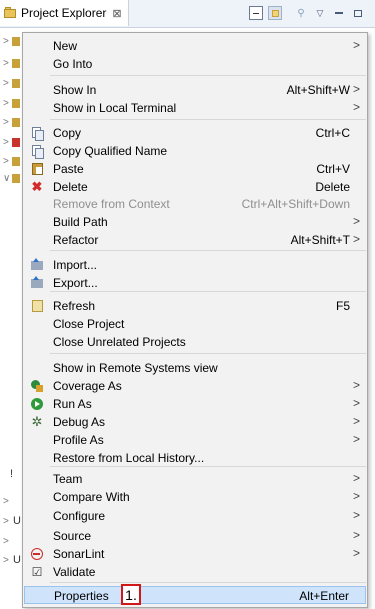 The image size is (375, 609). Describe the element at coordinates (320, 13) in the screenshot. I see `view-menu-icon: ▽` at that location.